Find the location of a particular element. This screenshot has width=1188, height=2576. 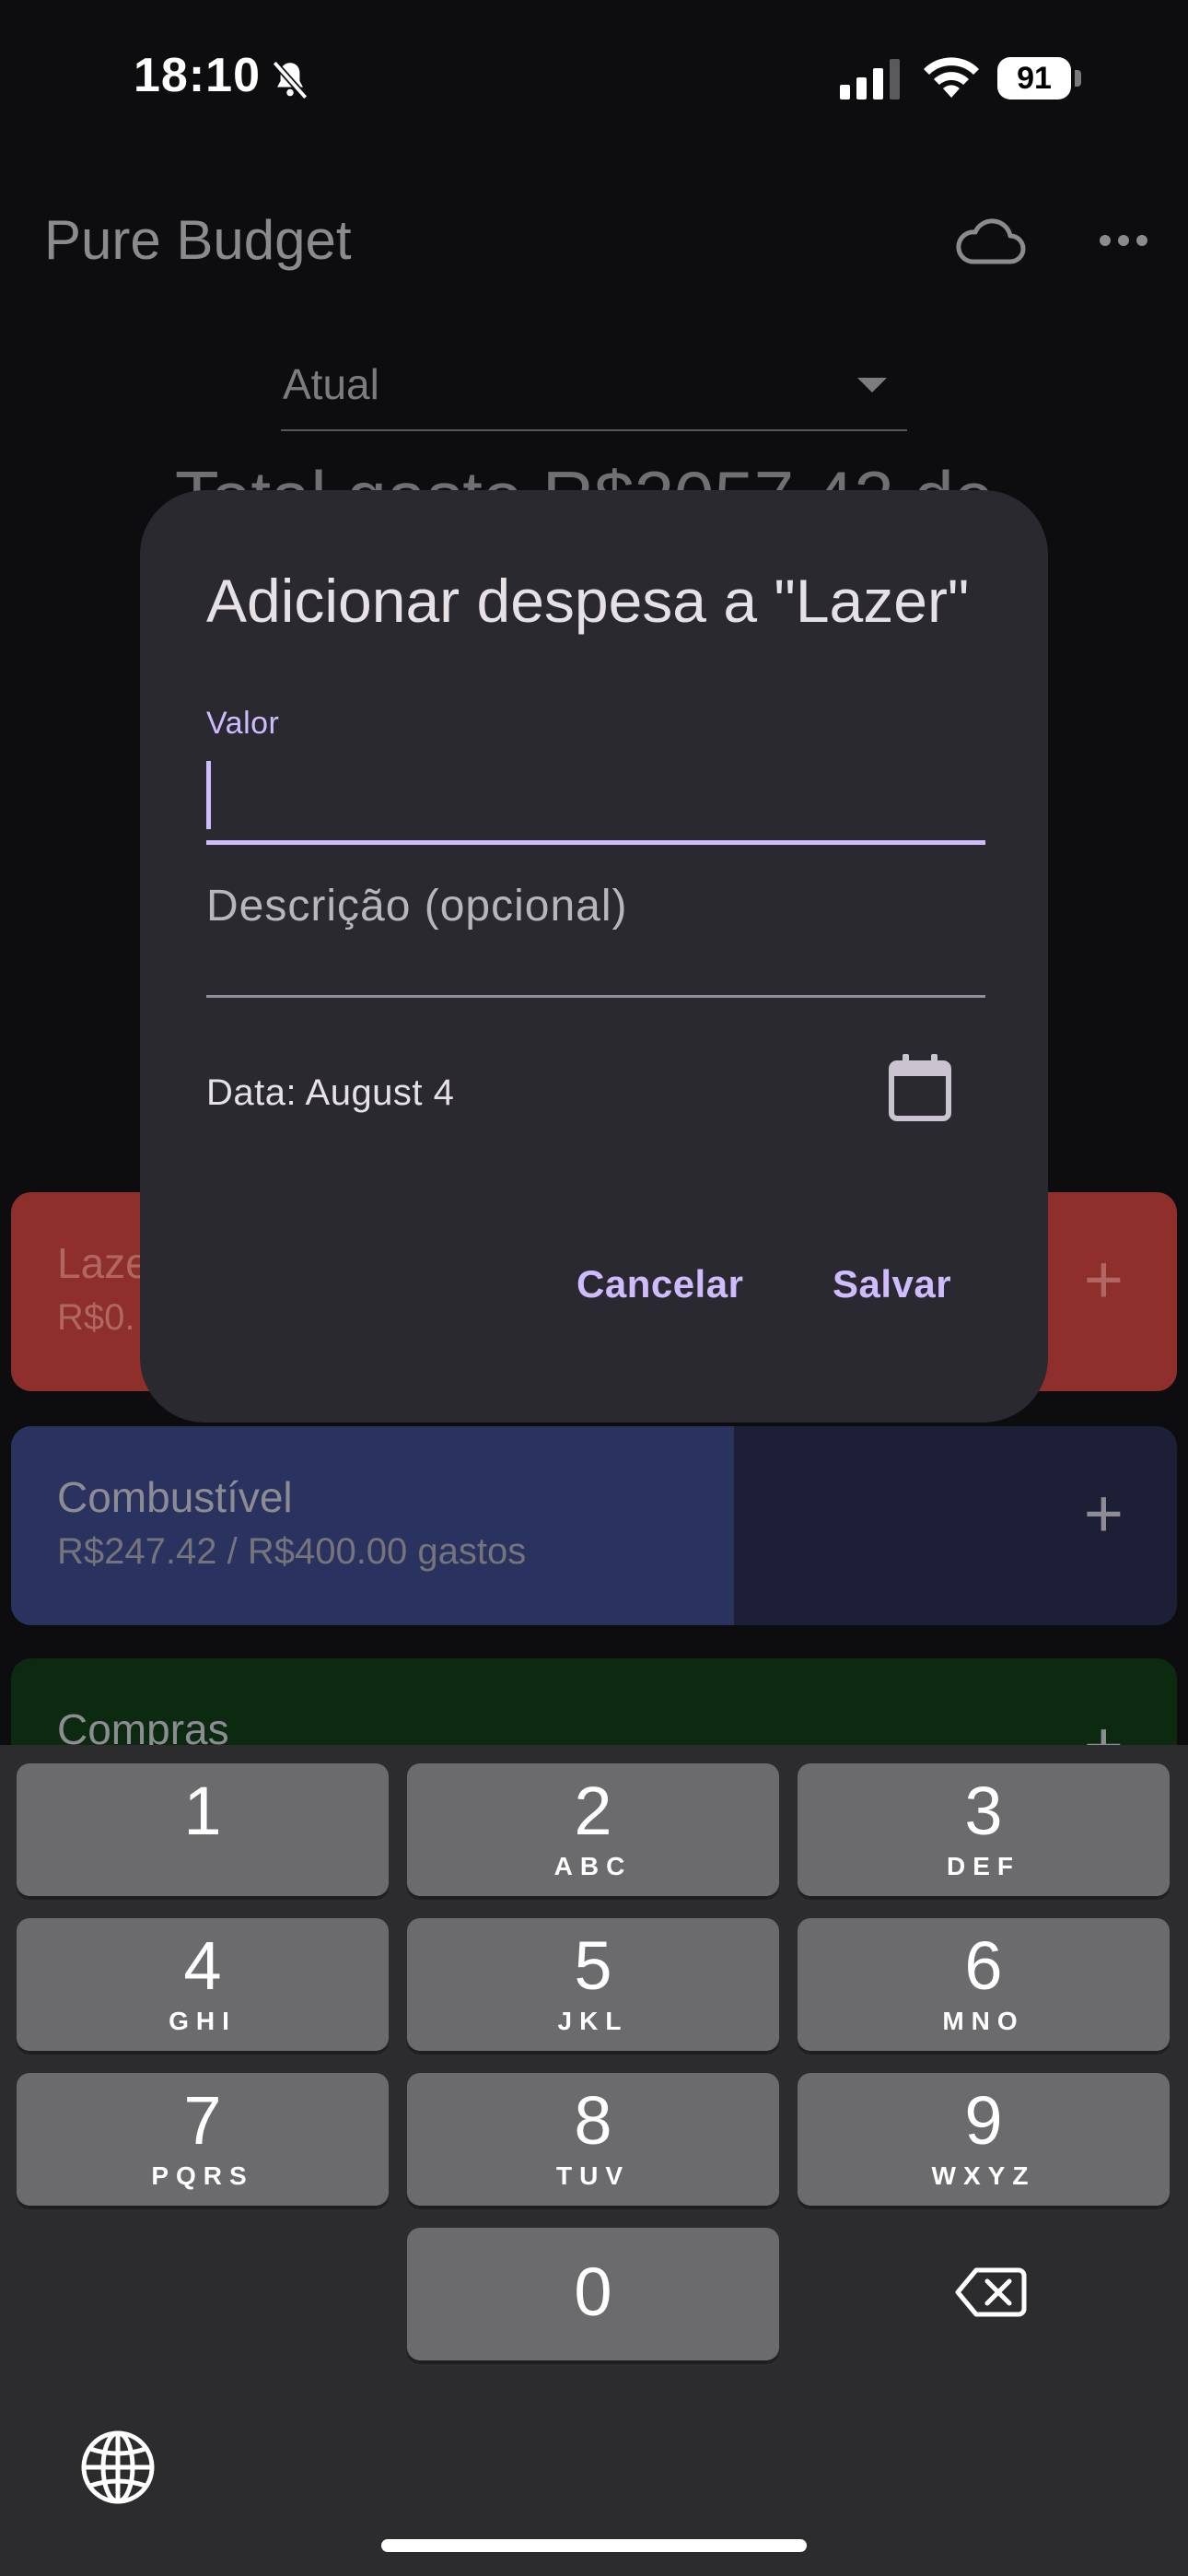

key-digit: 0 is located at coordinates (593, 2292).